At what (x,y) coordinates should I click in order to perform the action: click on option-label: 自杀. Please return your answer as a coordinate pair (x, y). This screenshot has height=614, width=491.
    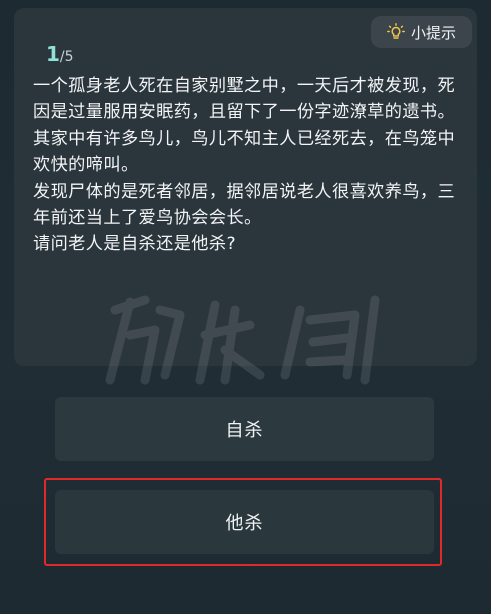
    Looking at the image, I should click on (244, 430).